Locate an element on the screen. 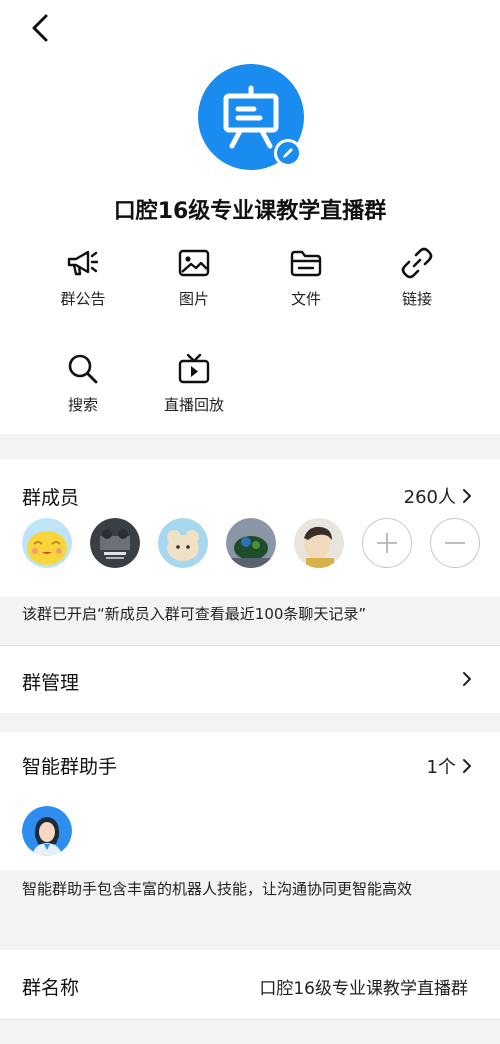  remove-member-button is located at coordinates (455, 543).